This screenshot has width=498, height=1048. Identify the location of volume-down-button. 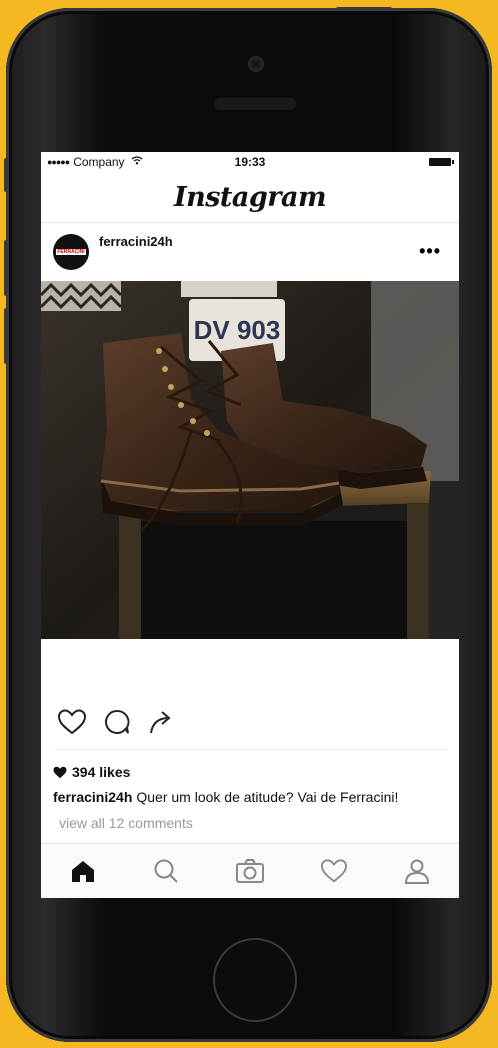
(6, 336).